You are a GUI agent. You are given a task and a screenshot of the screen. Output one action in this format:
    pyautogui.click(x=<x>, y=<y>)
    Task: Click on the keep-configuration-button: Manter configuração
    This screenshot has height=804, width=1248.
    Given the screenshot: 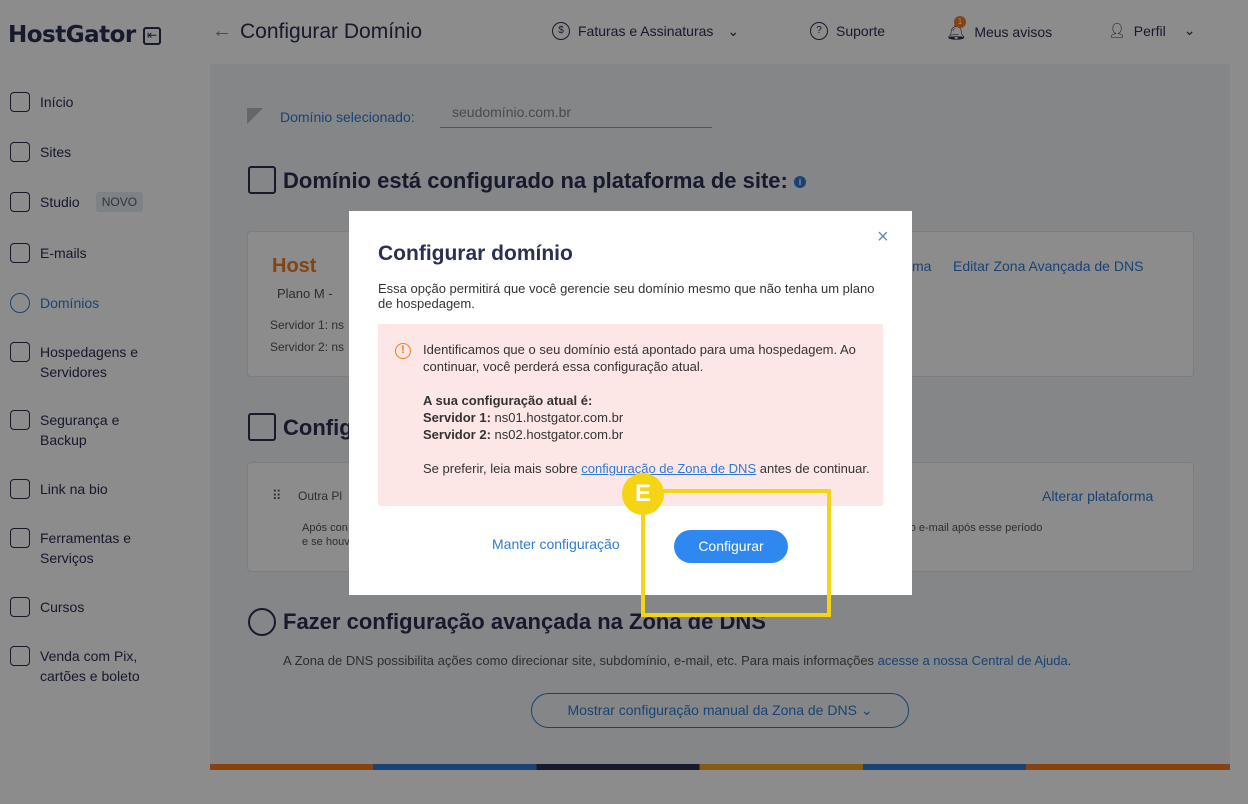 What is the action you would take?
    pyautogui.click(x=556, y=544)
    